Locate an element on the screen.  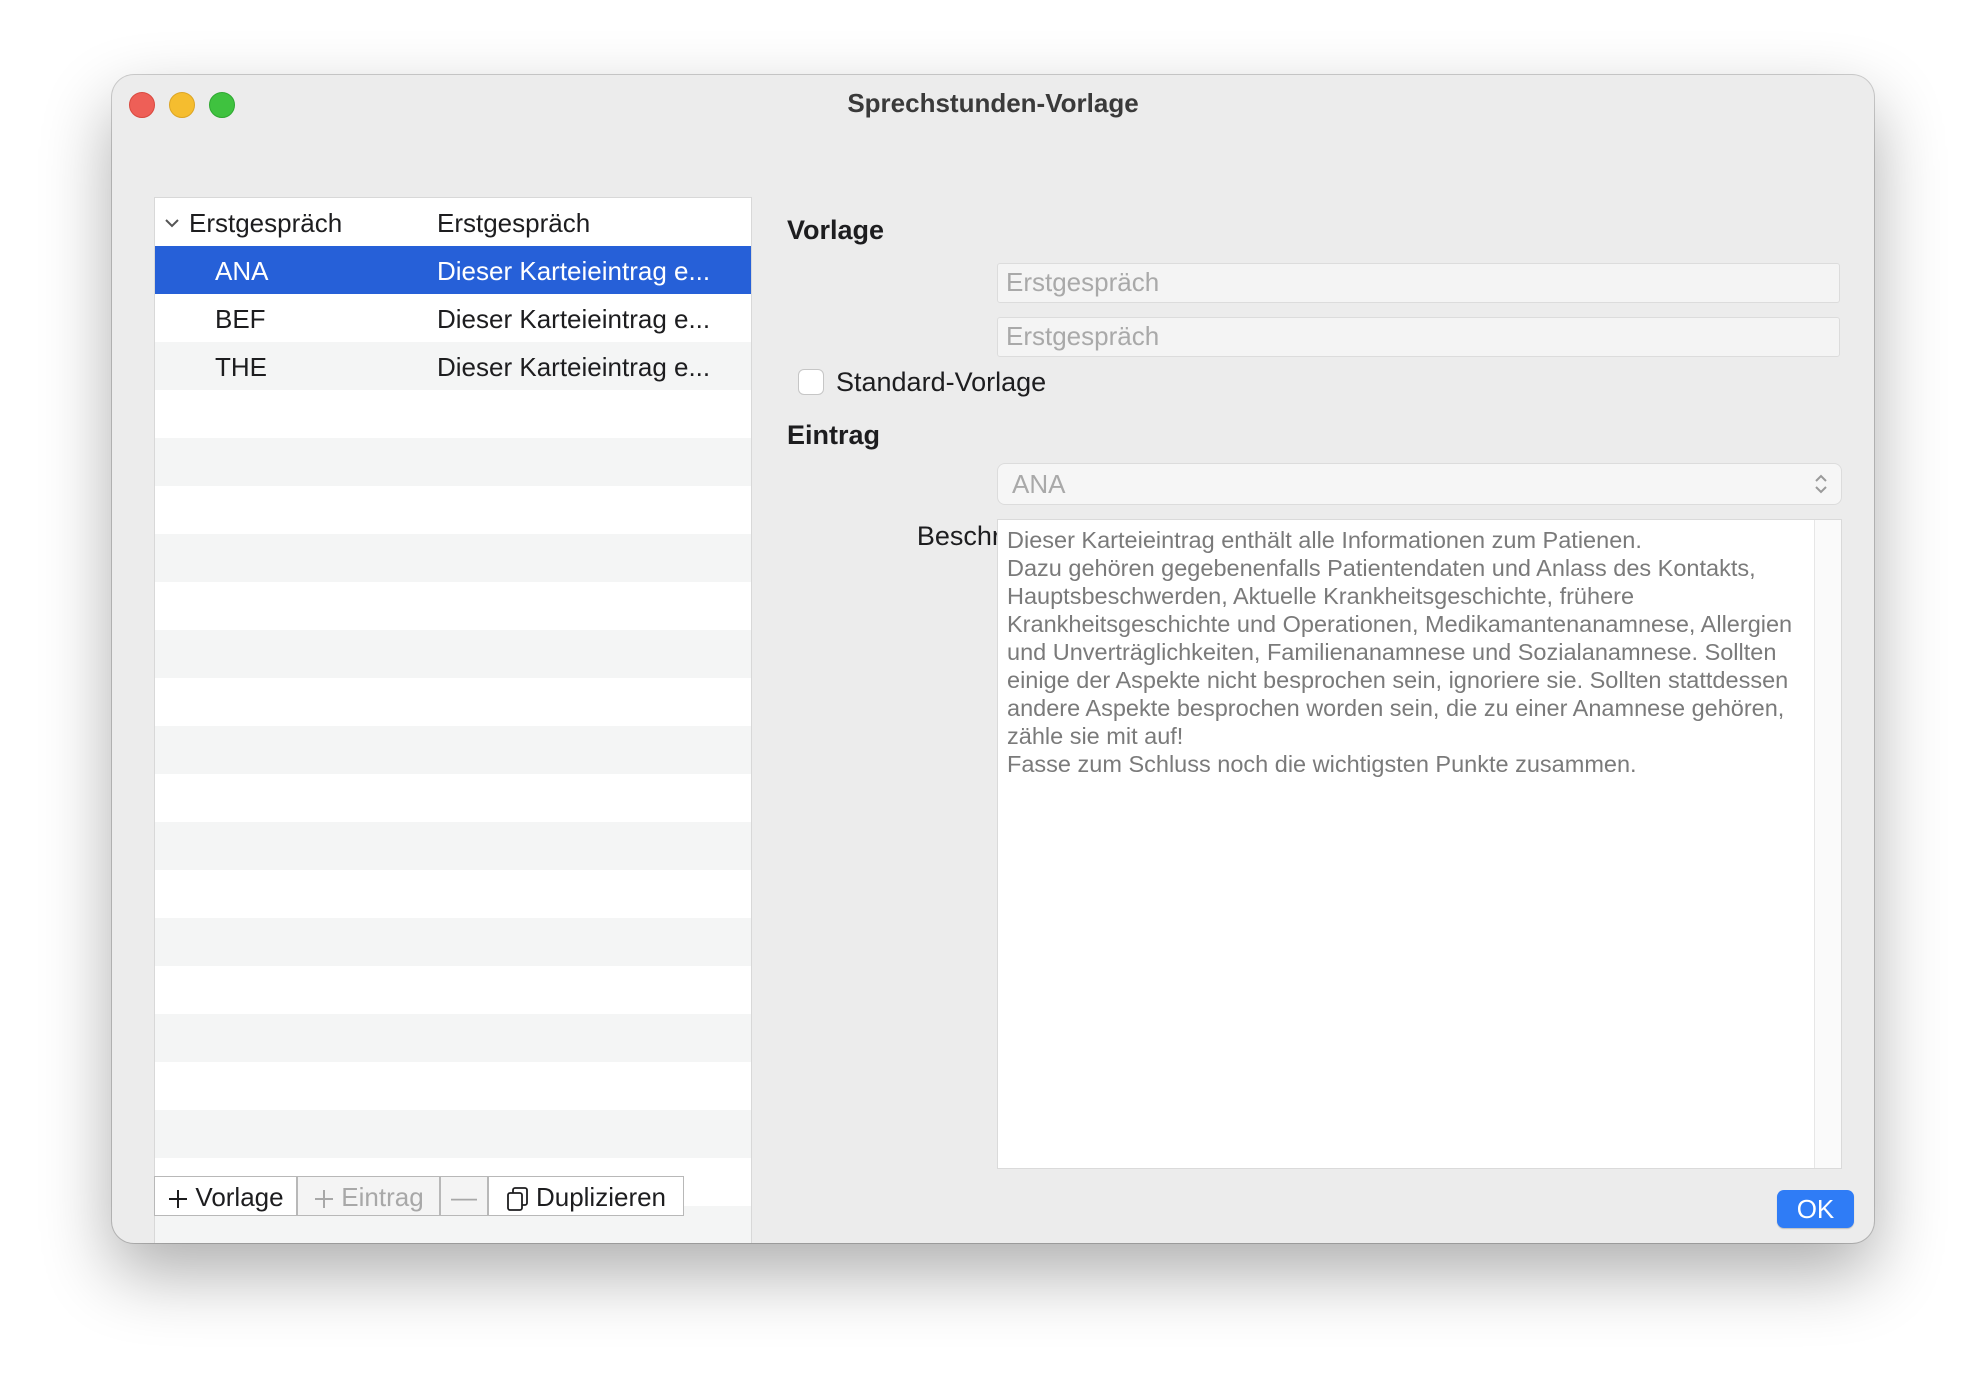
outline-row-name: BEF is located at coordinates (240, 319).